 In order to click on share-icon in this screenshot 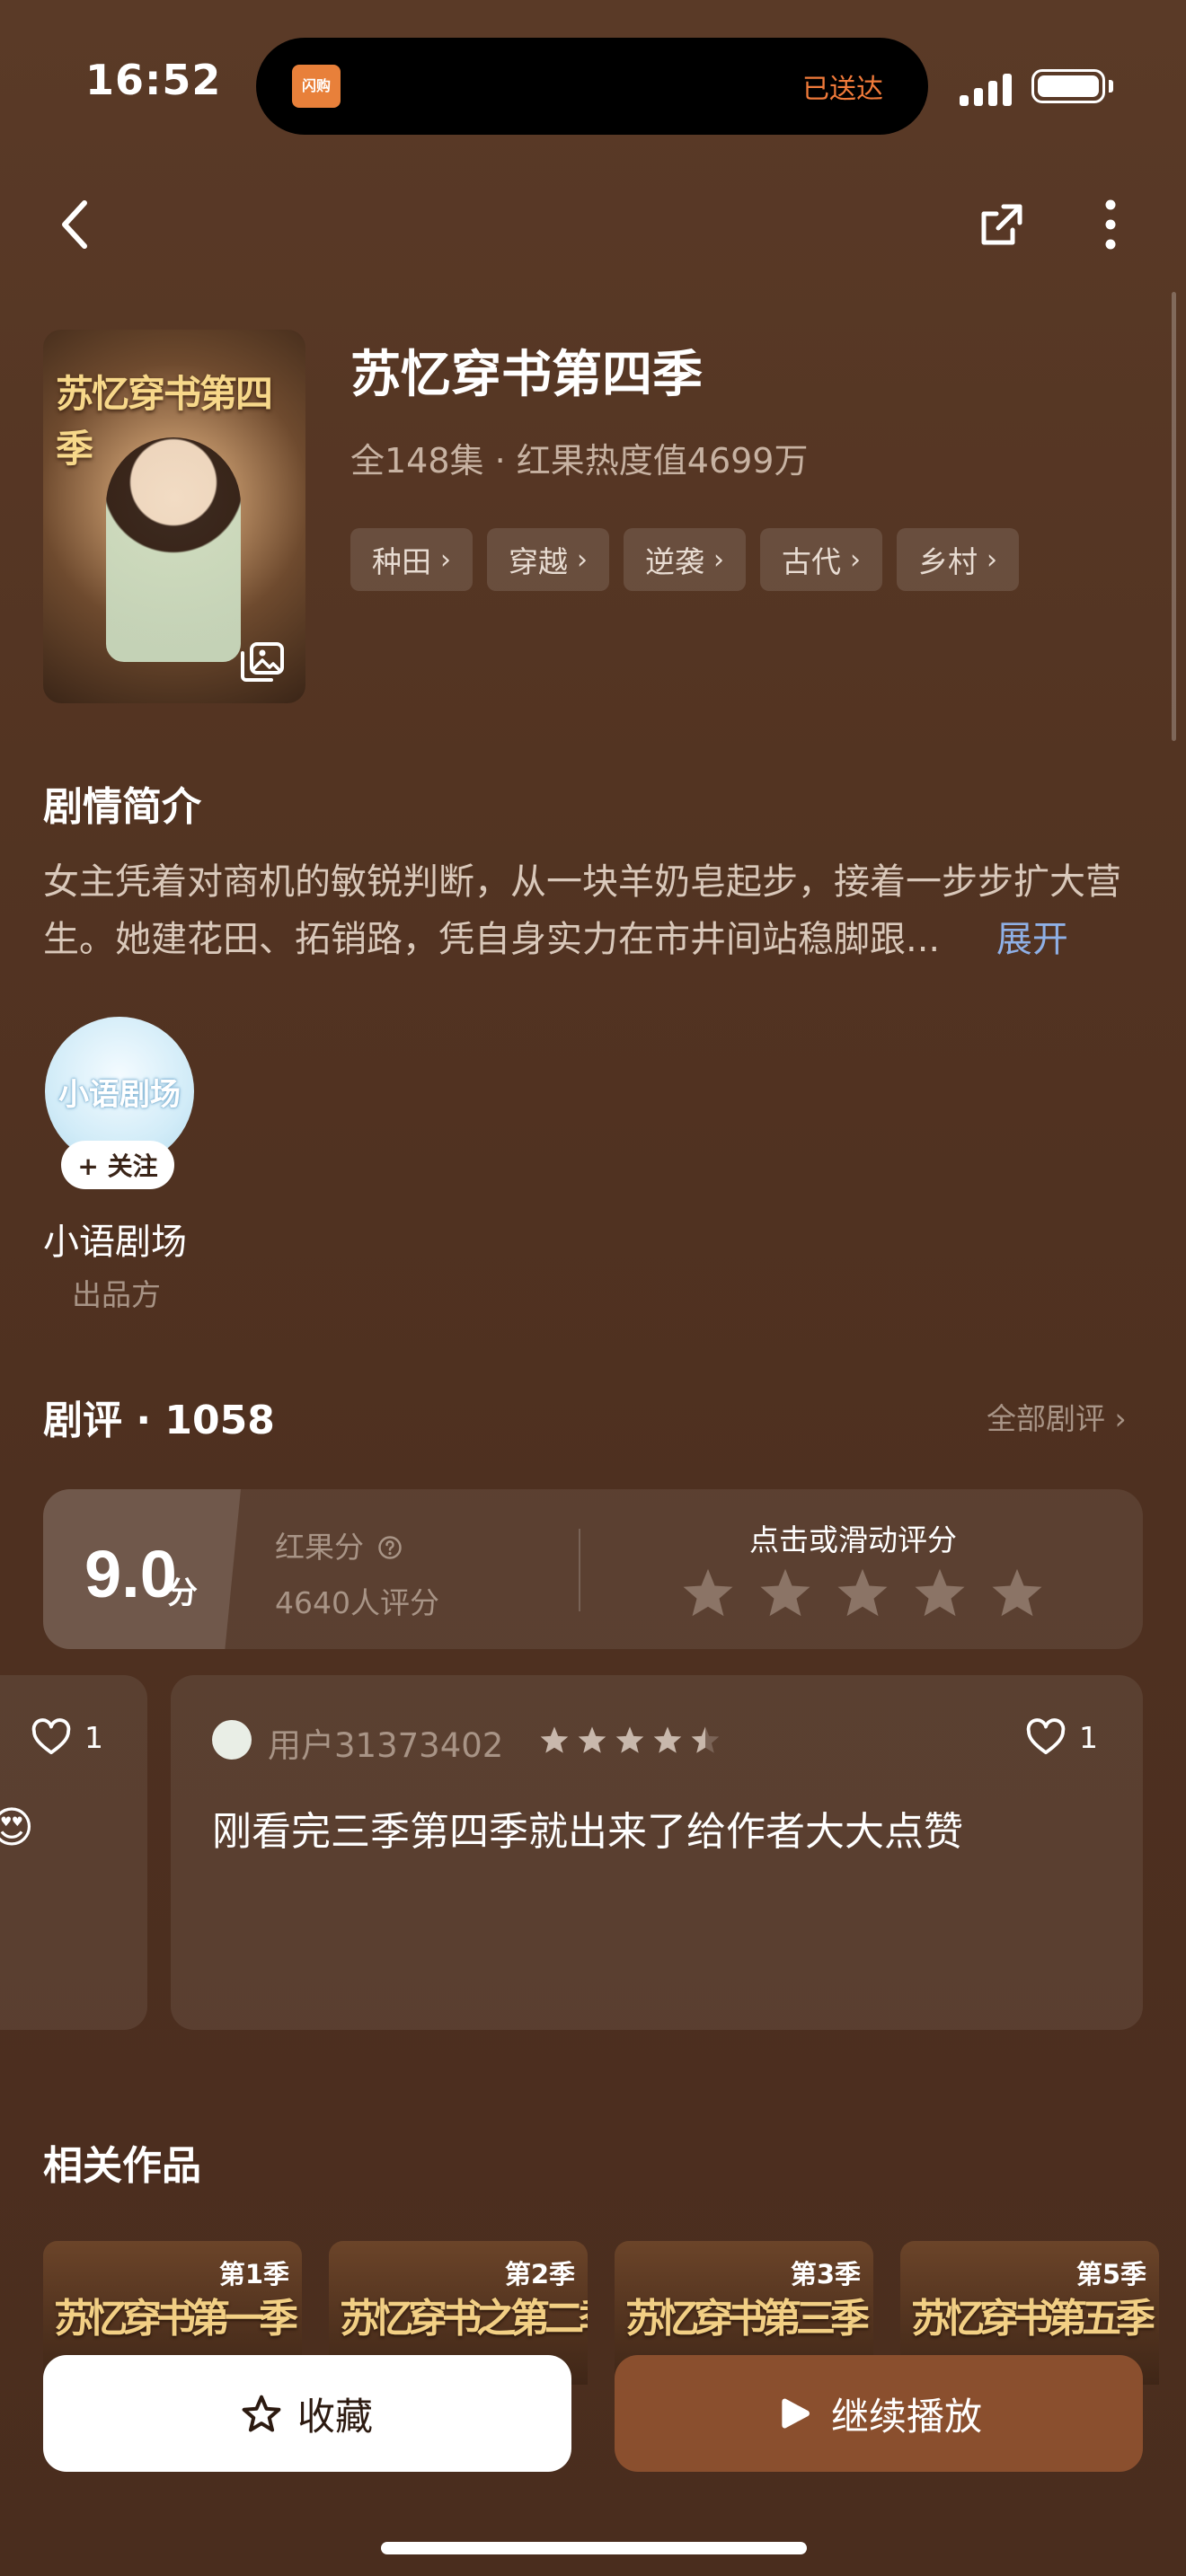, I will do `click(1001, 224)`.